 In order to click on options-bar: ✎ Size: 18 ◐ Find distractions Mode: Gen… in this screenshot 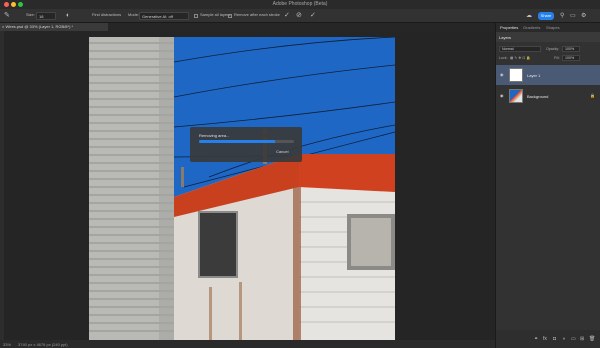, I will do `click(300, 16)`.